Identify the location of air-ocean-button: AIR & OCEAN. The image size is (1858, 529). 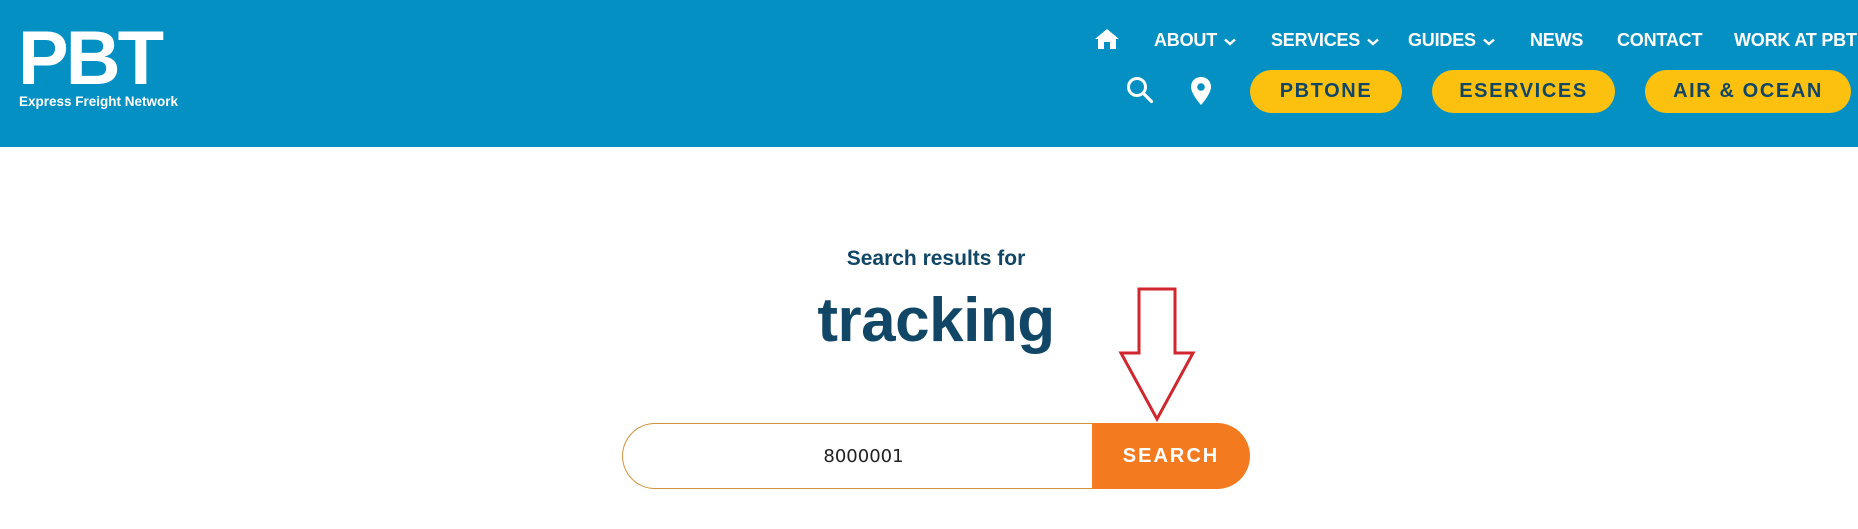
(1748, 91).